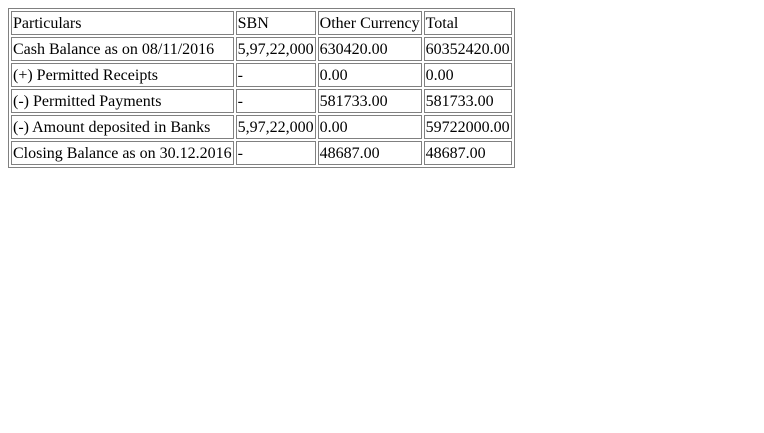  Describe the element at coordinates (122, 75) in the screenshot. I see `cell-particulars: (+) Permitted Receipts` at that location.